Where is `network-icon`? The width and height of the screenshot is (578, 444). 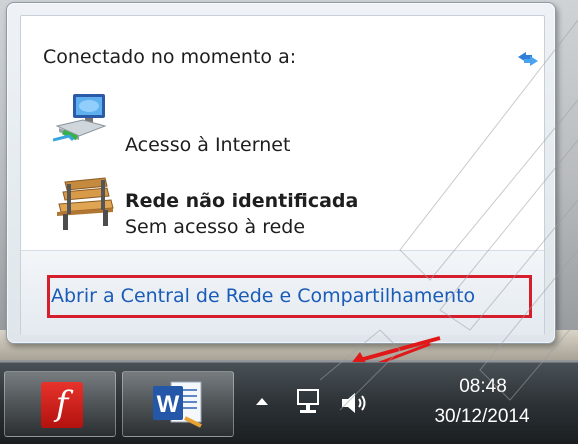 network-icon is located at coordinates (308, 402).